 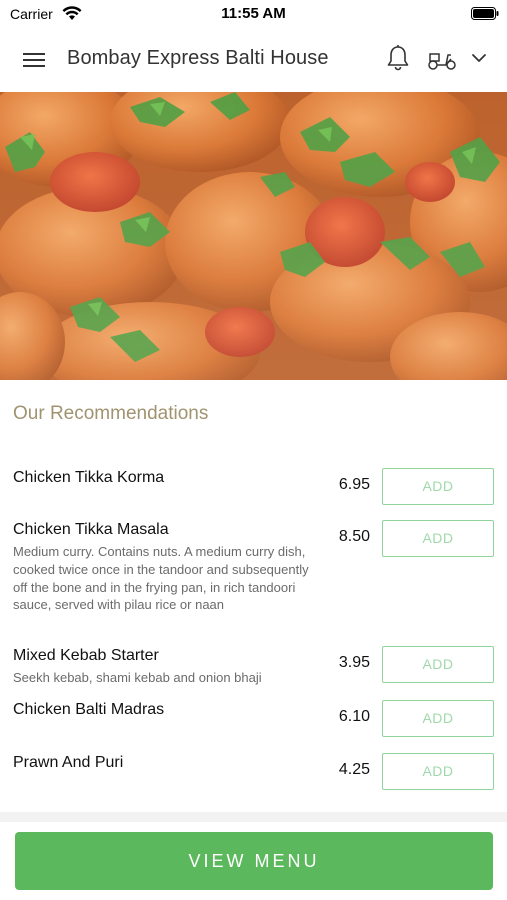 What do you see at coordinates (354, 662) in the screenshot?
I see `item-price: 3.95` at bounding box center [354, 662].